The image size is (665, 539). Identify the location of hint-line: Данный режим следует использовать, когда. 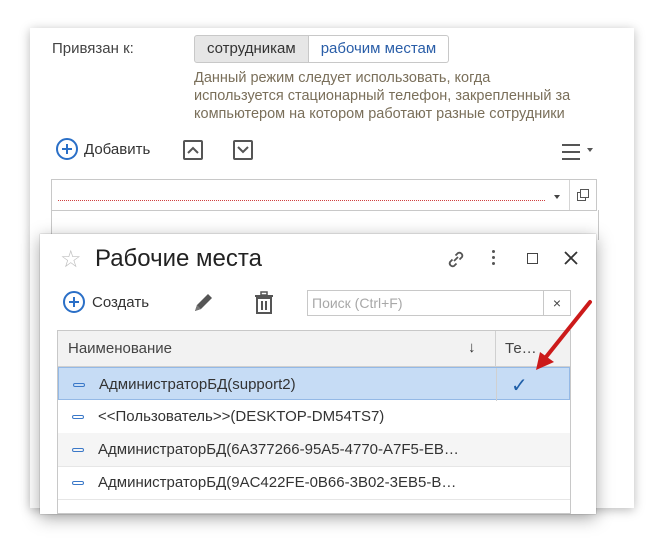
(342, 78).